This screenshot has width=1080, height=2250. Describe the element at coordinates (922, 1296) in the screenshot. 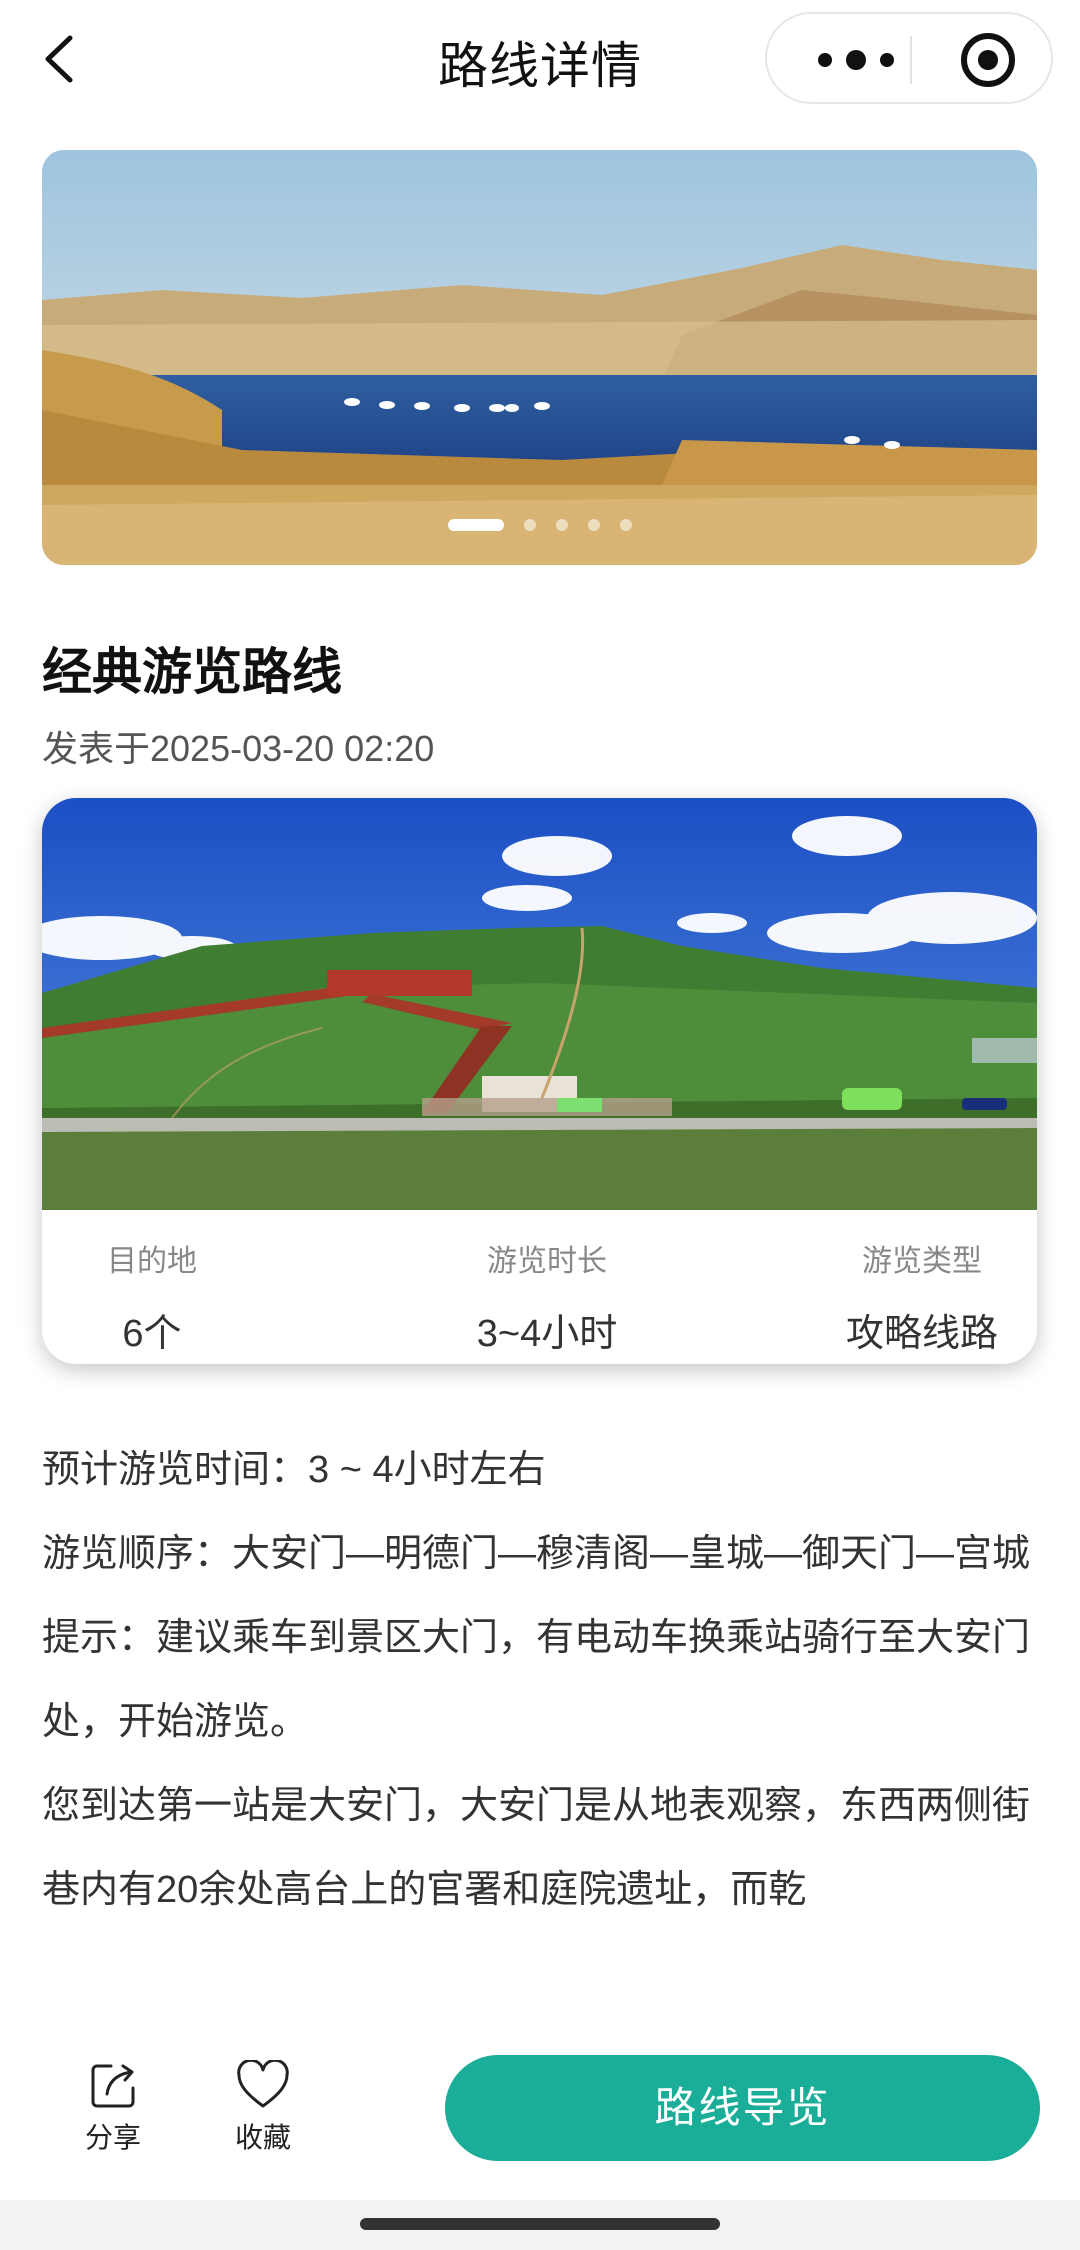

I see `stat-type: 游览类型 攻略线路` at that location.